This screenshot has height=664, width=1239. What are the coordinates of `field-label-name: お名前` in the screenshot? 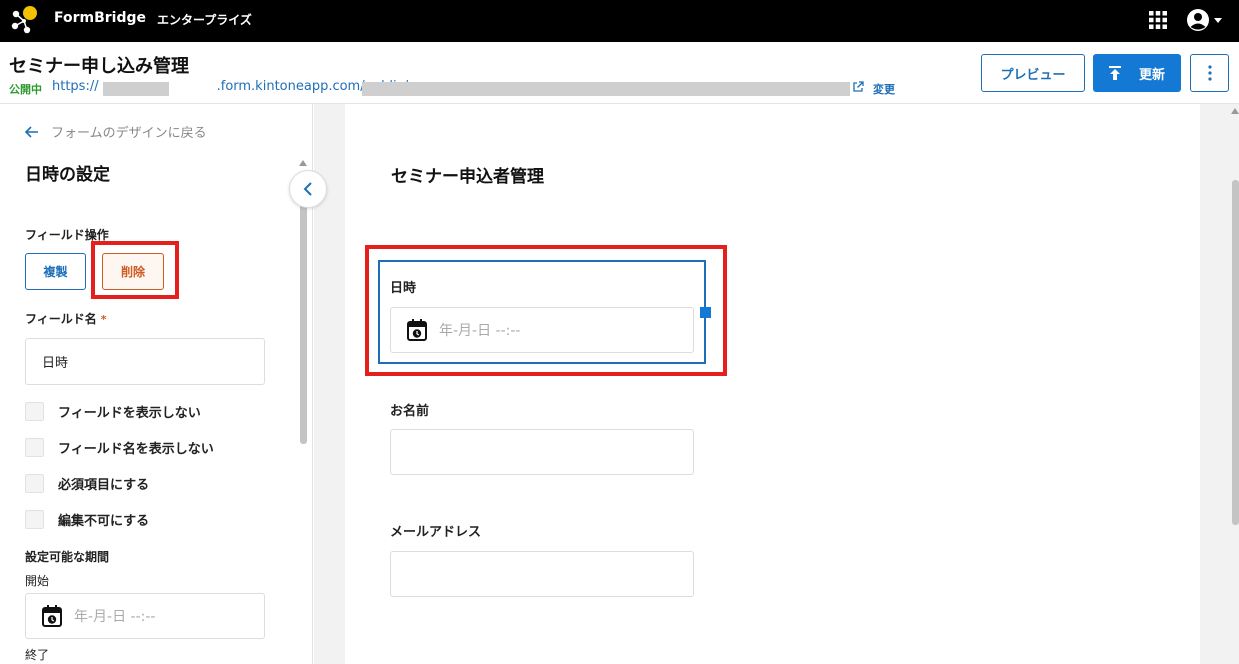 It's located at (410, 411).